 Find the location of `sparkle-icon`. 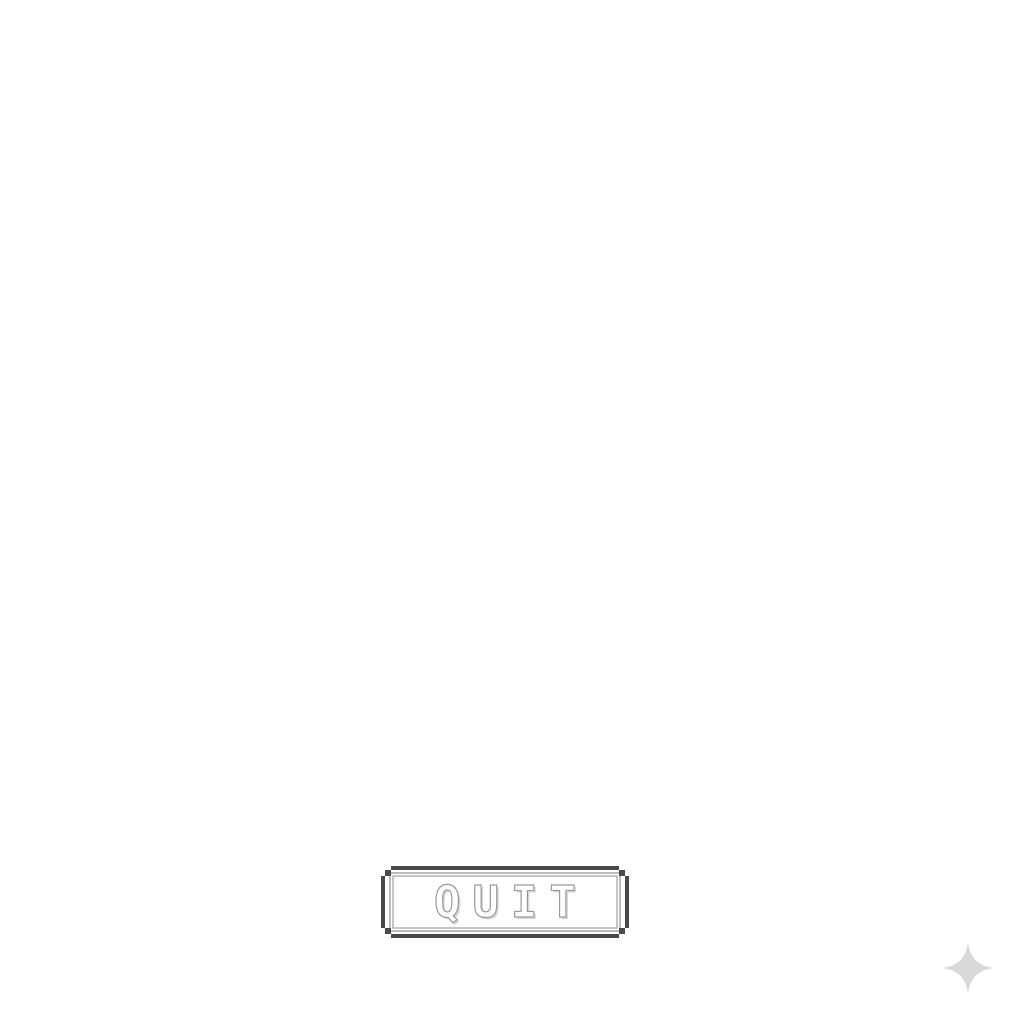

sparkle-icon is located at coordinates (968, 968).